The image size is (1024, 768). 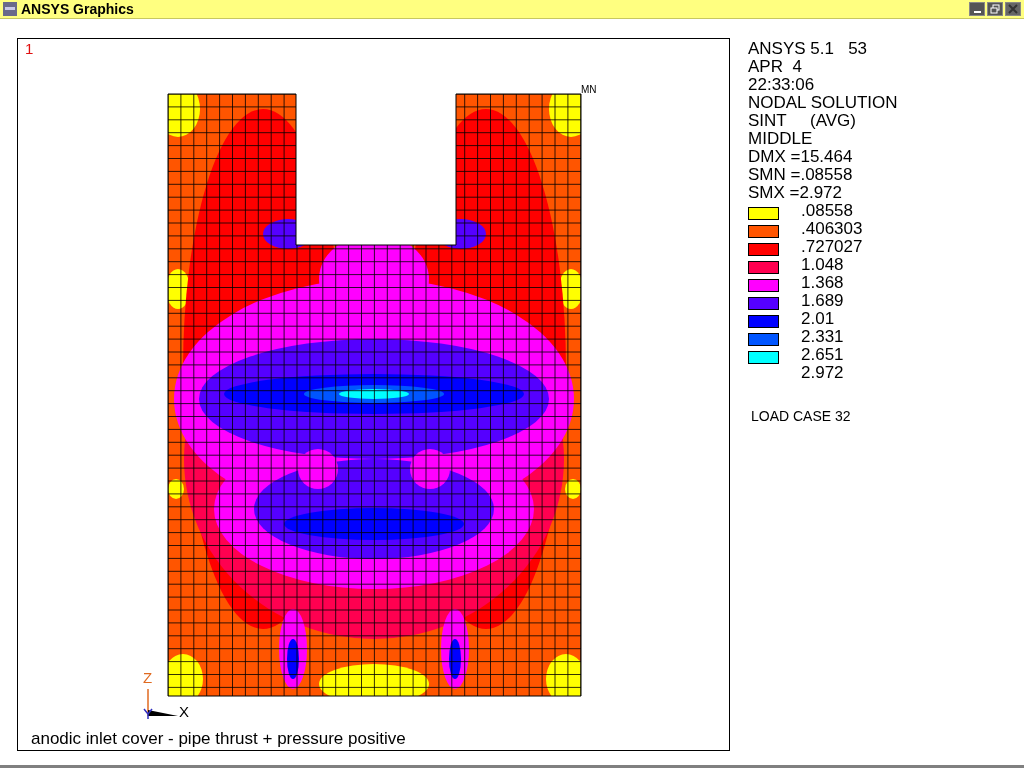 I want to click on minimize-icon, so click(x=977, y=12).